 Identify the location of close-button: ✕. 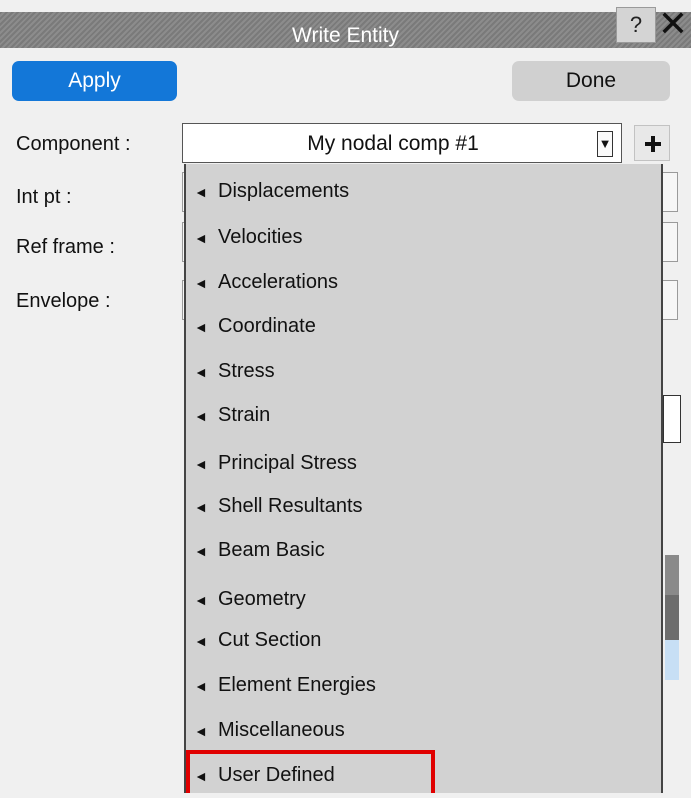
(673, 24).